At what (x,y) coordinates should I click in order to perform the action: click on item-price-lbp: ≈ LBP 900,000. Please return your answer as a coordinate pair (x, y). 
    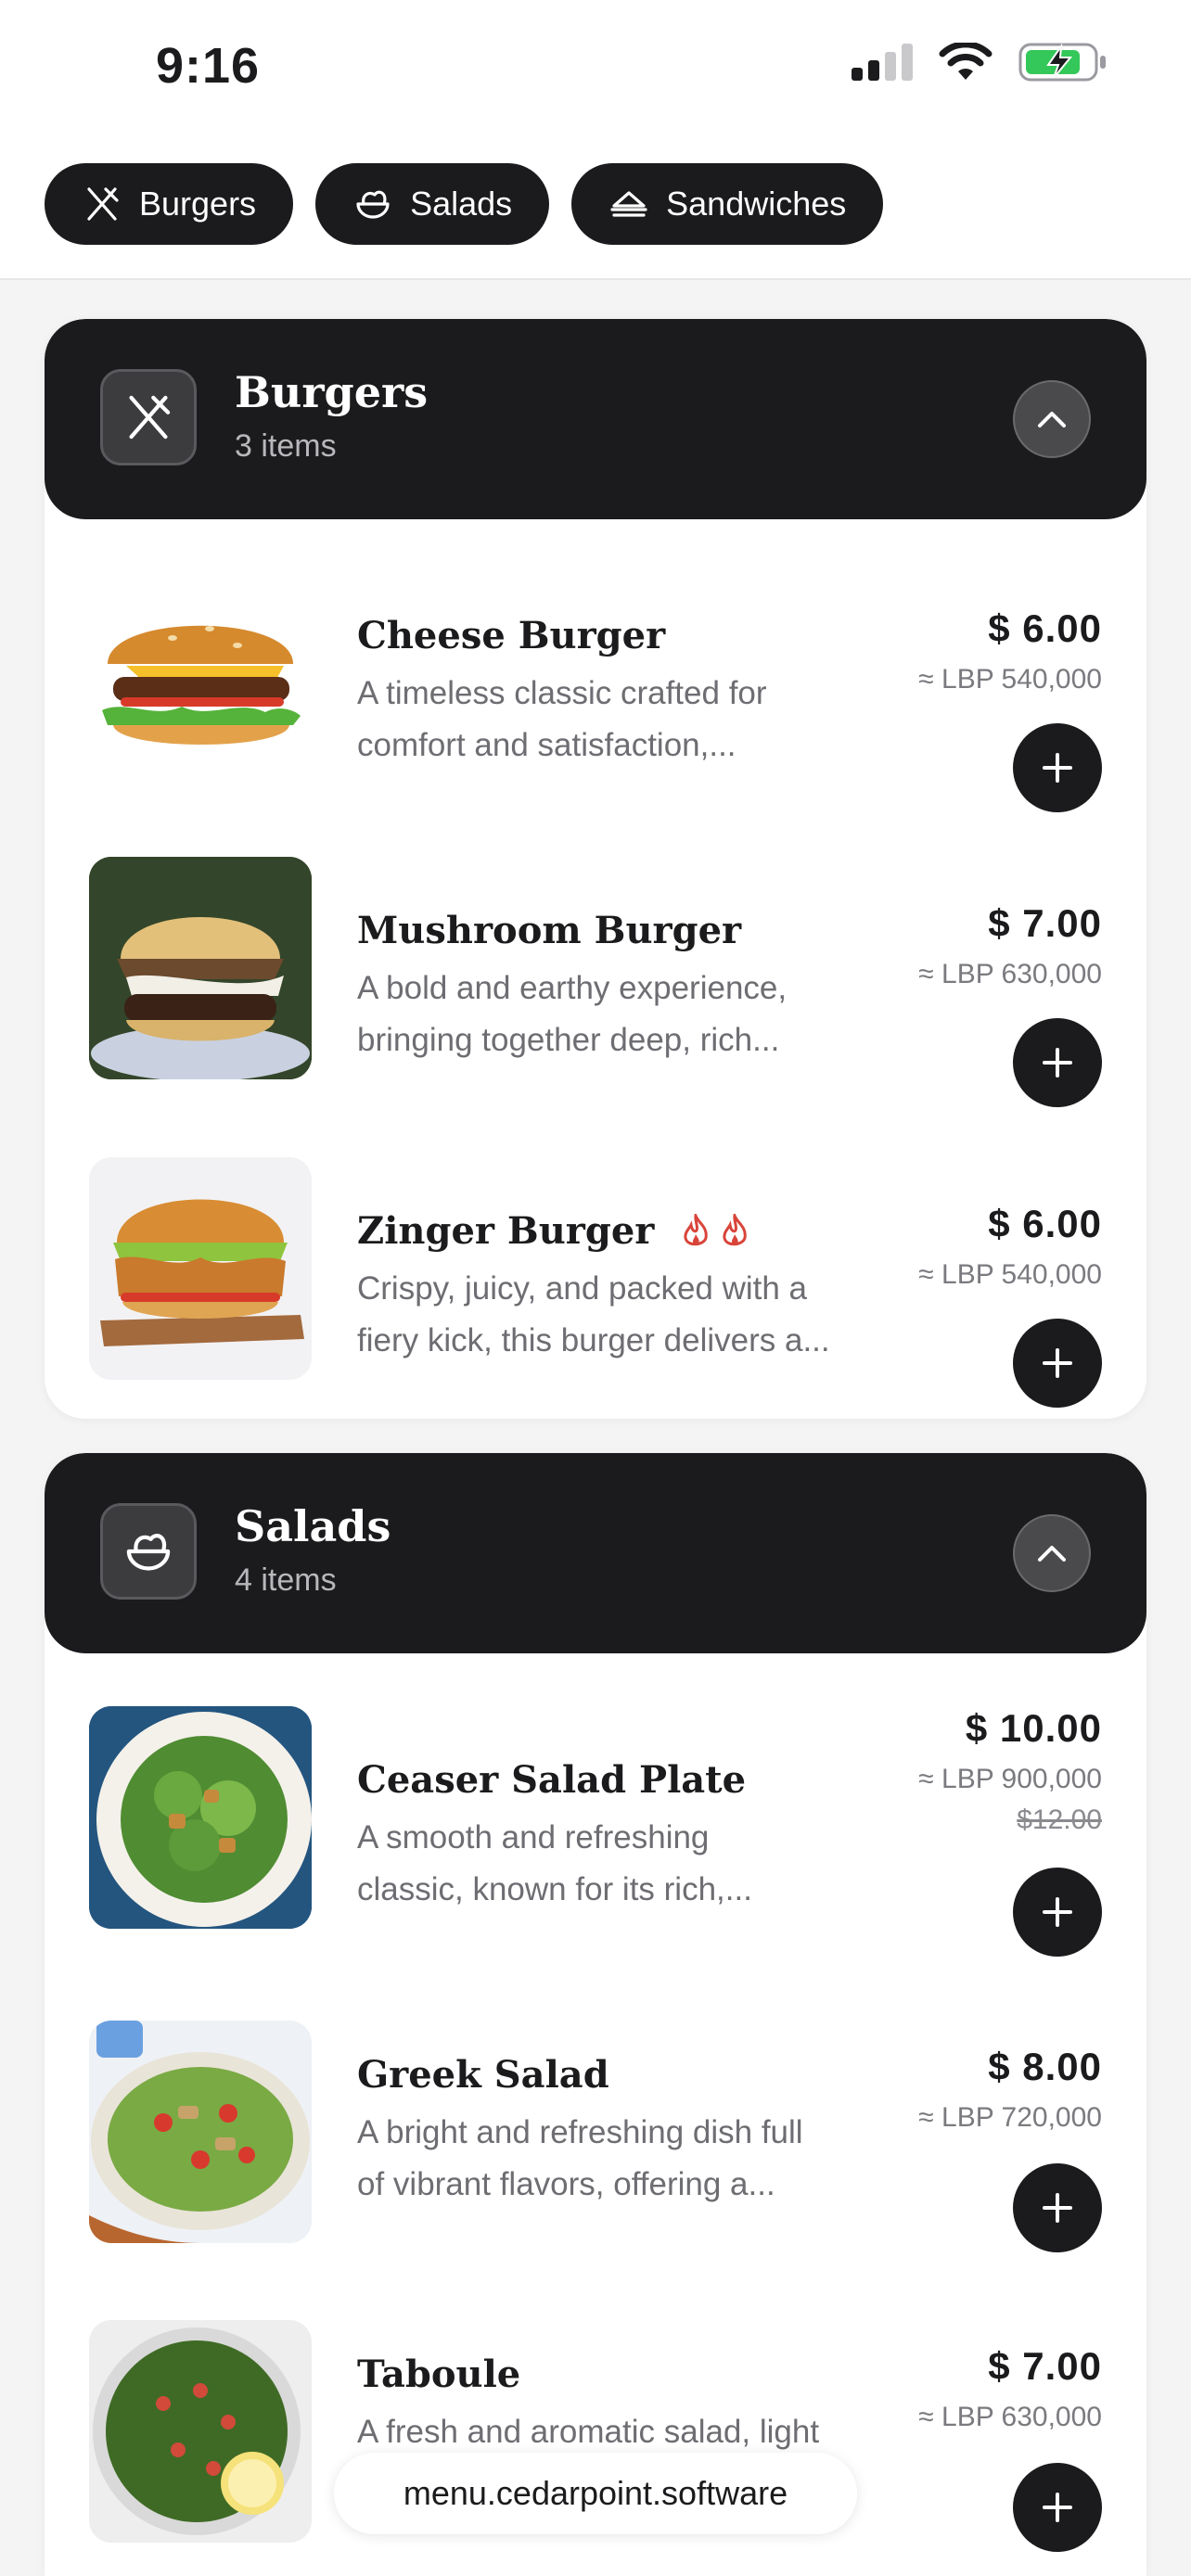
    Looking at the image, I should click on (1010, 1779).